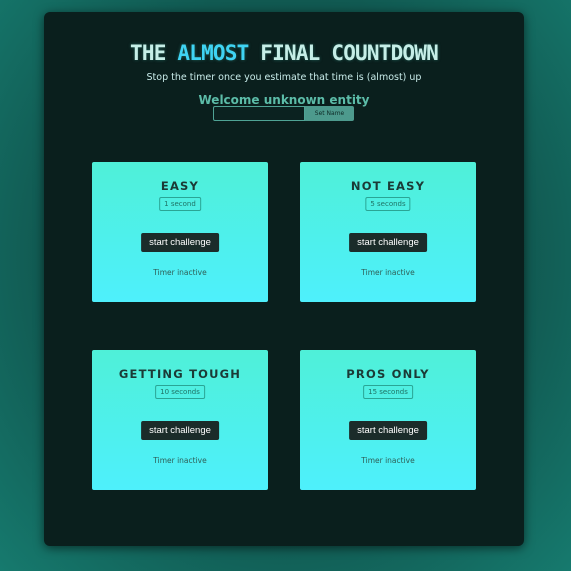  What do you see at coordinates (180, 392) in the screenshot?
I see `challenge-duration-badge: 10 seconds` at bounding box center [180, 392].